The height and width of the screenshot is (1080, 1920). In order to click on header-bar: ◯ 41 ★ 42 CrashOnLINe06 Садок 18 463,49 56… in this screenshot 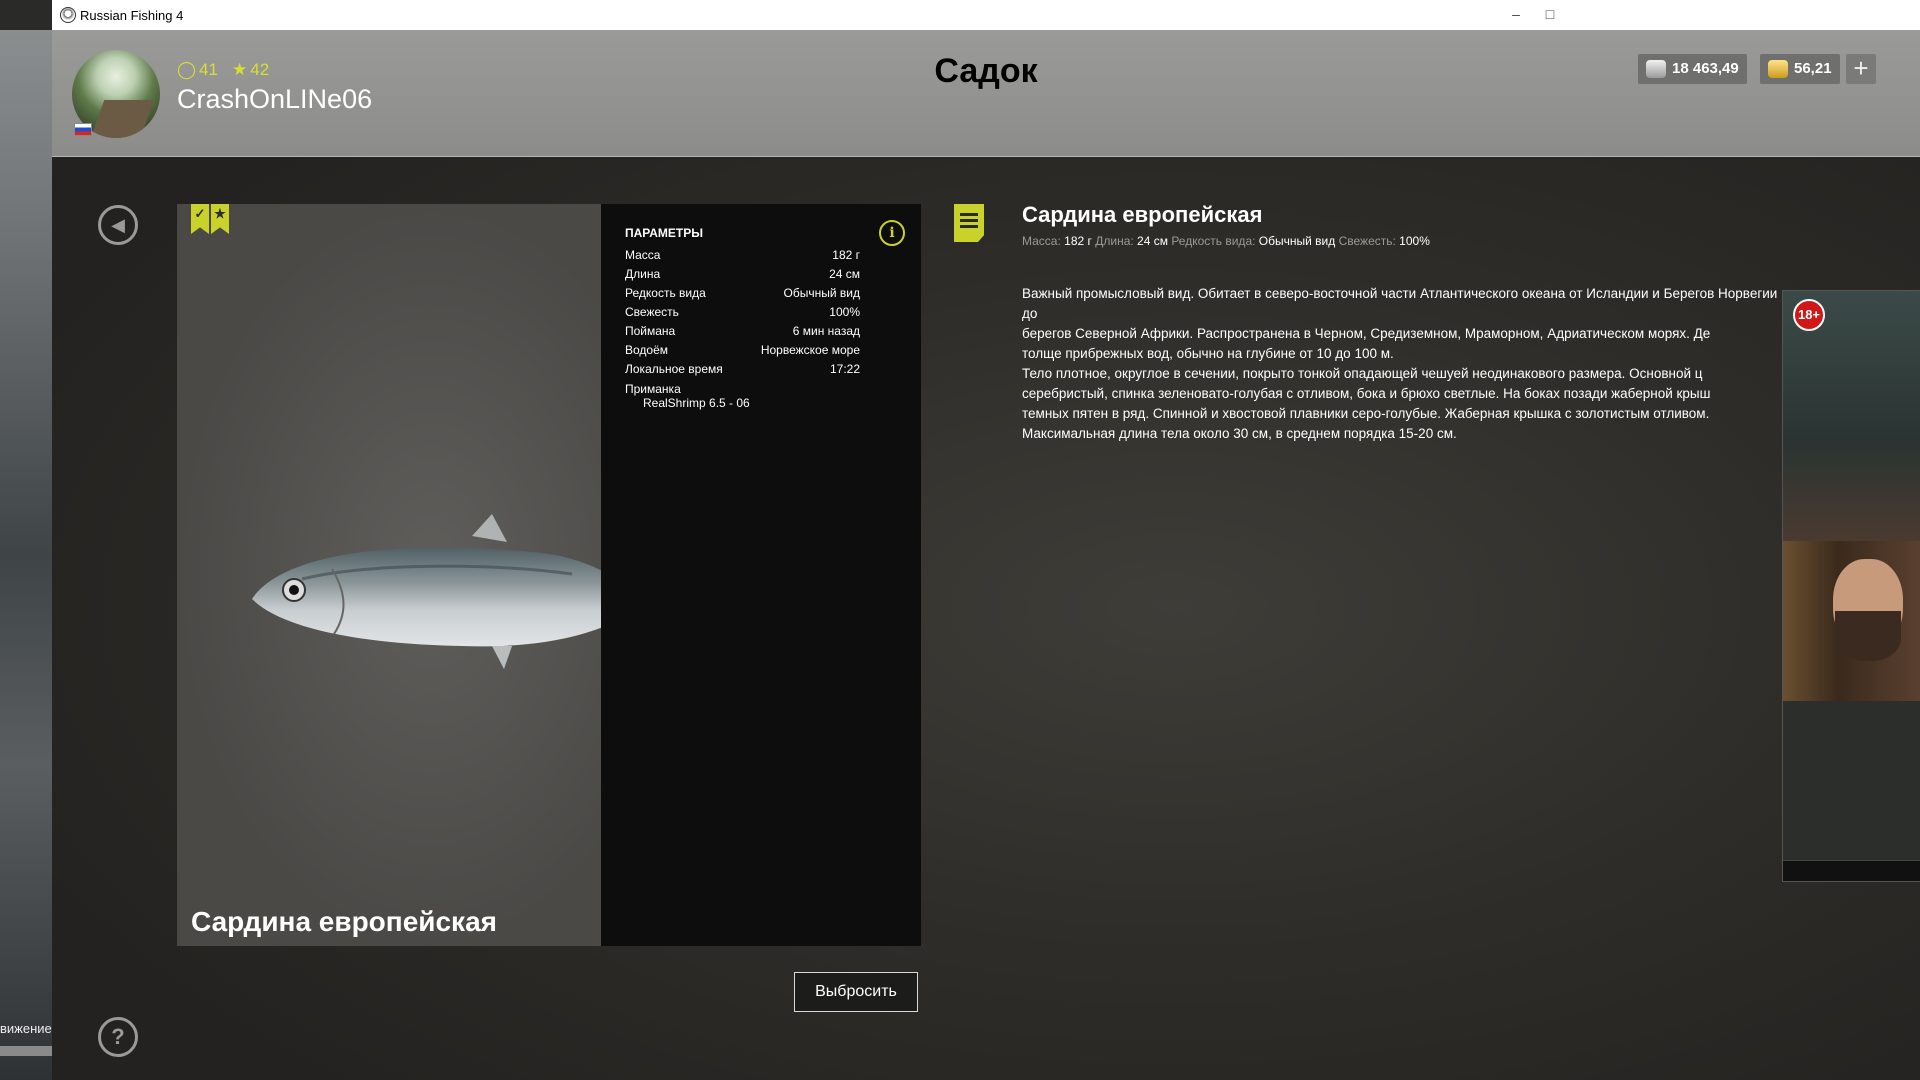, I will do `click(986, 93)`.